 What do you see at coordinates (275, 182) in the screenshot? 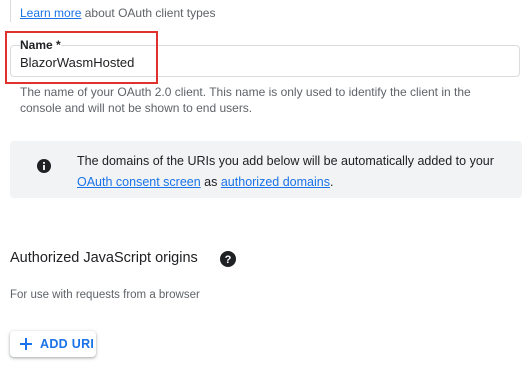
I see `authorized-domains-link: authorized domains` at bounding box center [275, 182].